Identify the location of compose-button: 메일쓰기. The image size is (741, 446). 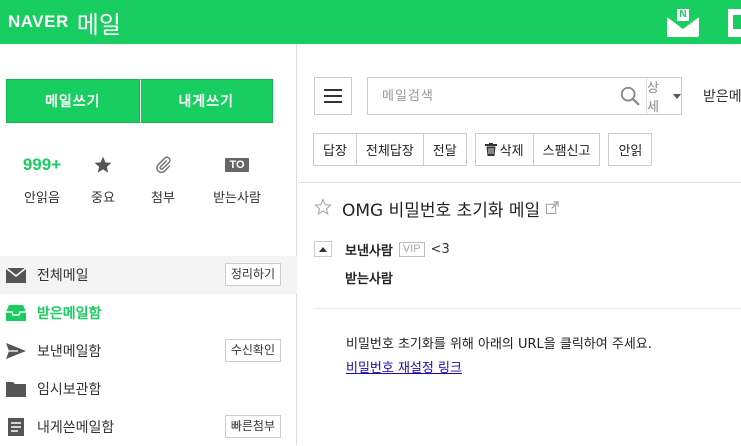
(73, 101).